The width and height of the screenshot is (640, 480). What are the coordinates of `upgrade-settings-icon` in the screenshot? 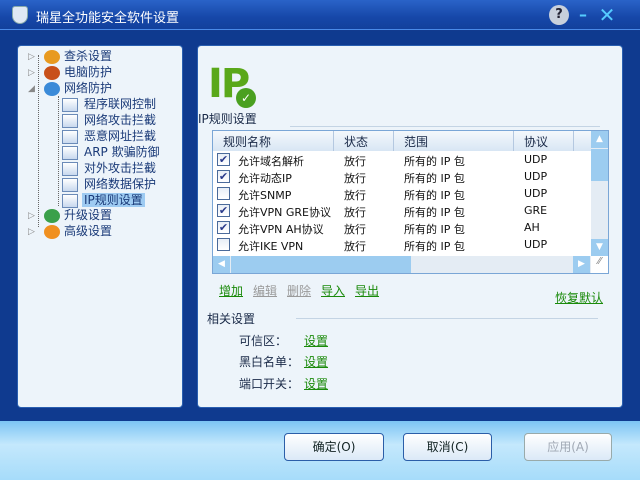 It's located at (52, 215).